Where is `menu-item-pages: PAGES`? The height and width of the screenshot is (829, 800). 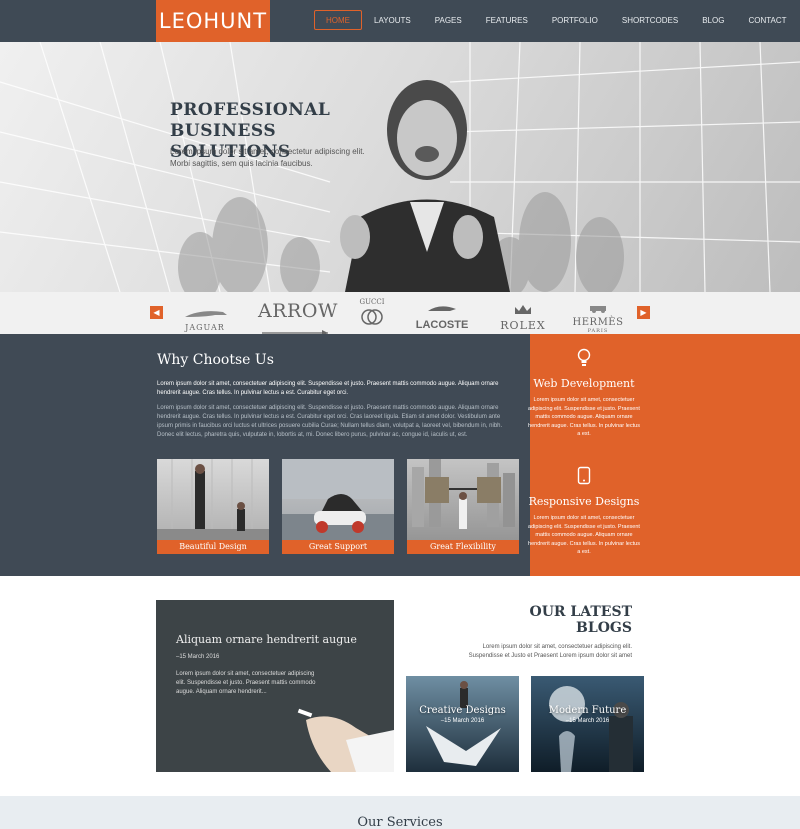 menu-item-pages: PAGES is located at coordinates (448, 20).